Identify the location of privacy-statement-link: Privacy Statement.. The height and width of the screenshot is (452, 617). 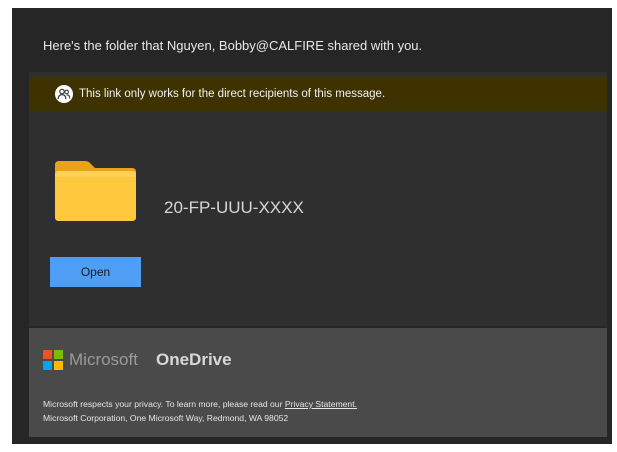
(321, 404).